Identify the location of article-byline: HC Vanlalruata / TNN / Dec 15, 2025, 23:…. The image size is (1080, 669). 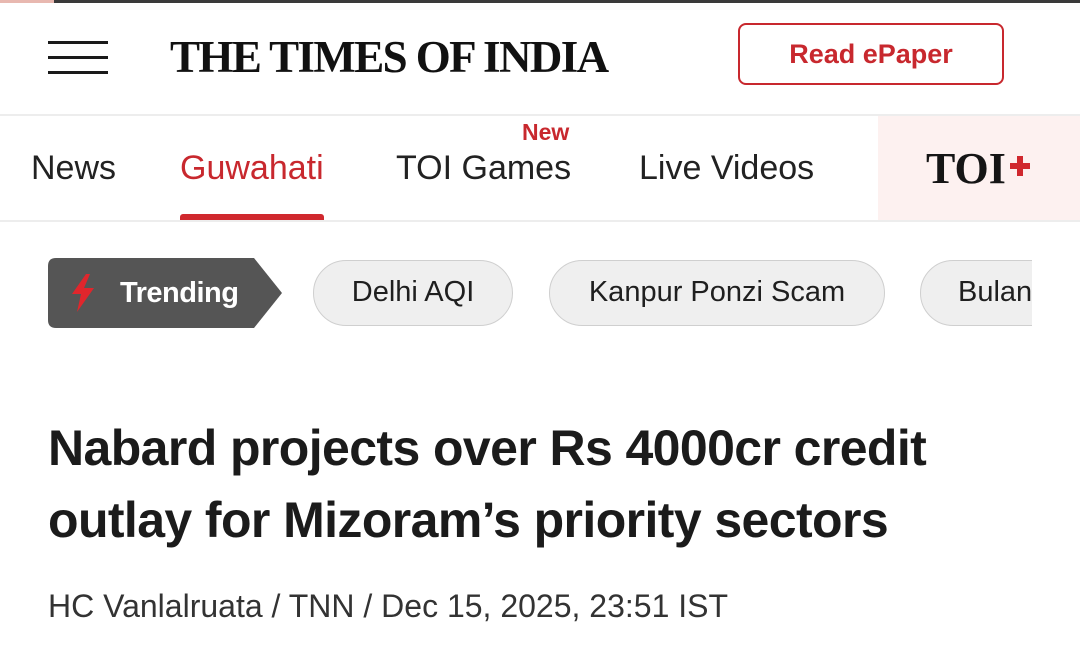
(388, 606).